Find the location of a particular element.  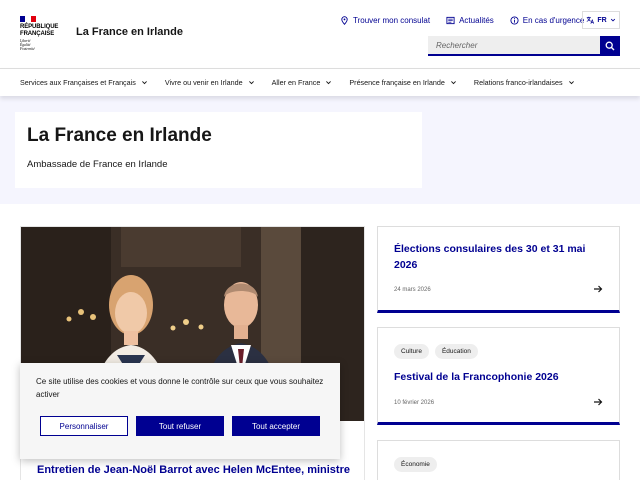

nav-item-french-presence: Présence française en Irlande is located at coordinates (403, 82).